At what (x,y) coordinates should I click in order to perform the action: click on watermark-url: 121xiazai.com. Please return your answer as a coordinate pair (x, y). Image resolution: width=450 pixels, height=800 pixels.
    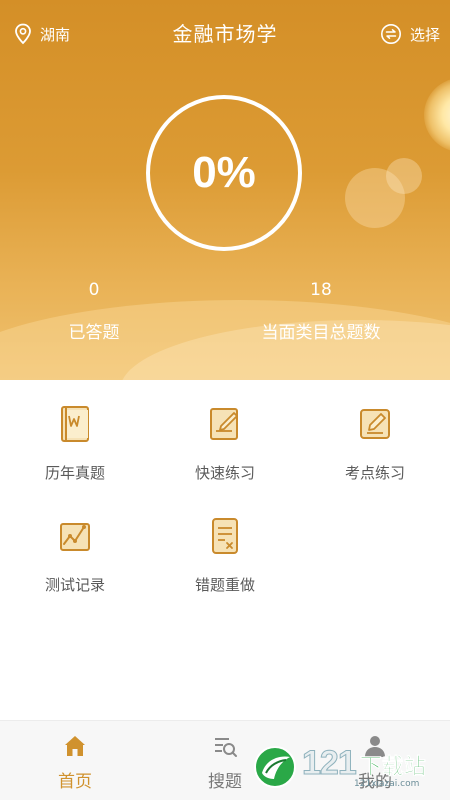
    Looking at the image, I should click on (387, 783).